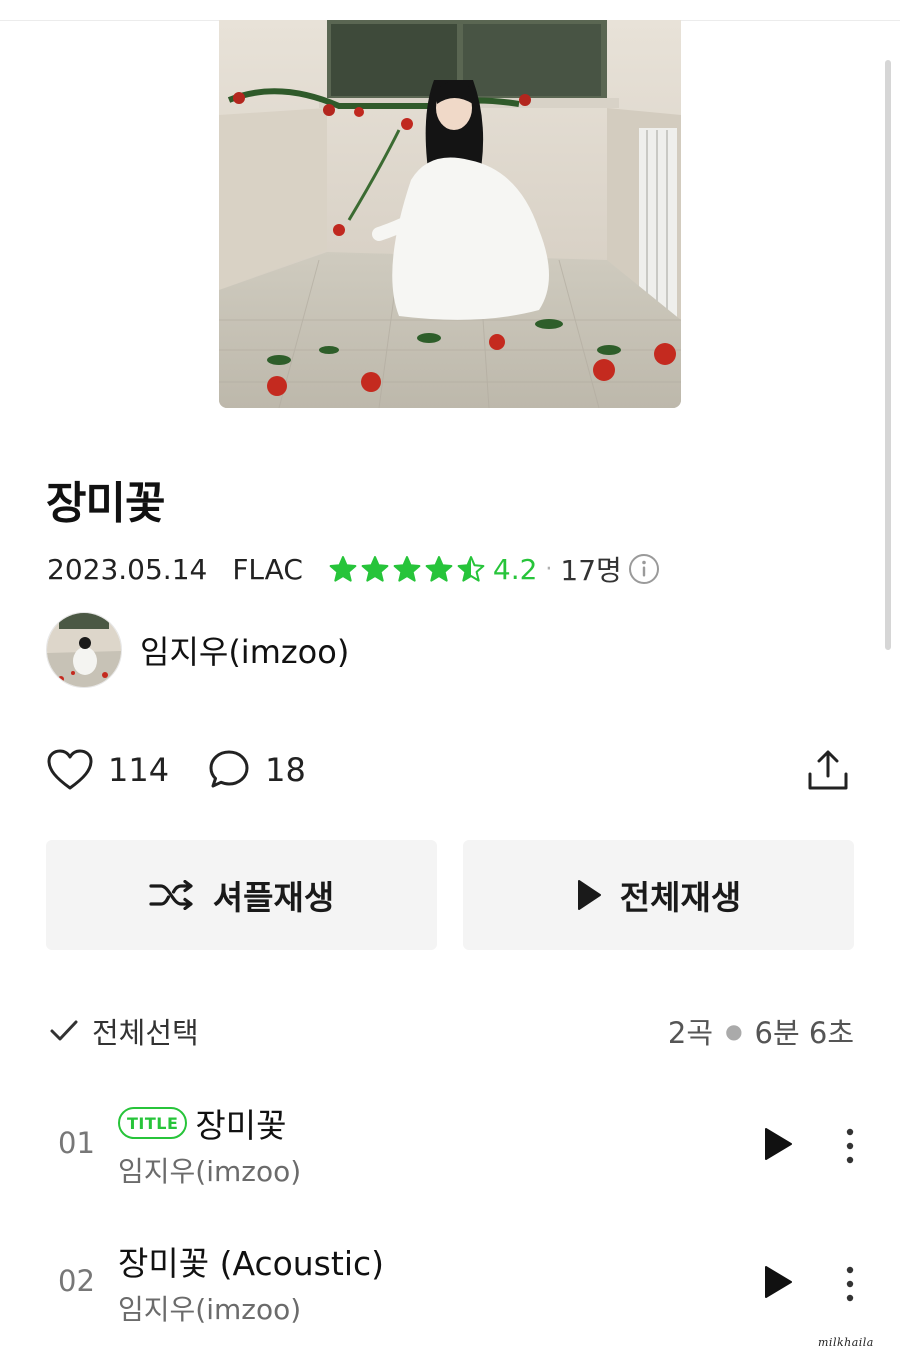  I want to click on artist-avatar-image, so click(84, 650).